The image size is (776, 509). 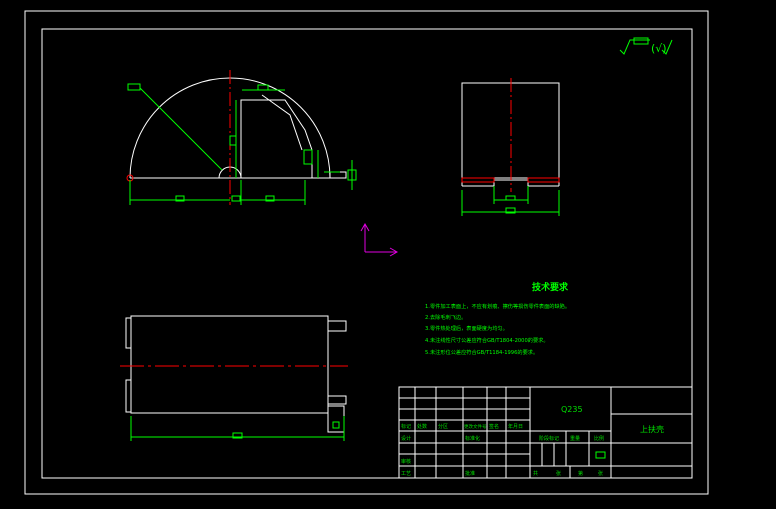 I want to click on surface-roughness-symbol: (√), so click(x=646, y=46).